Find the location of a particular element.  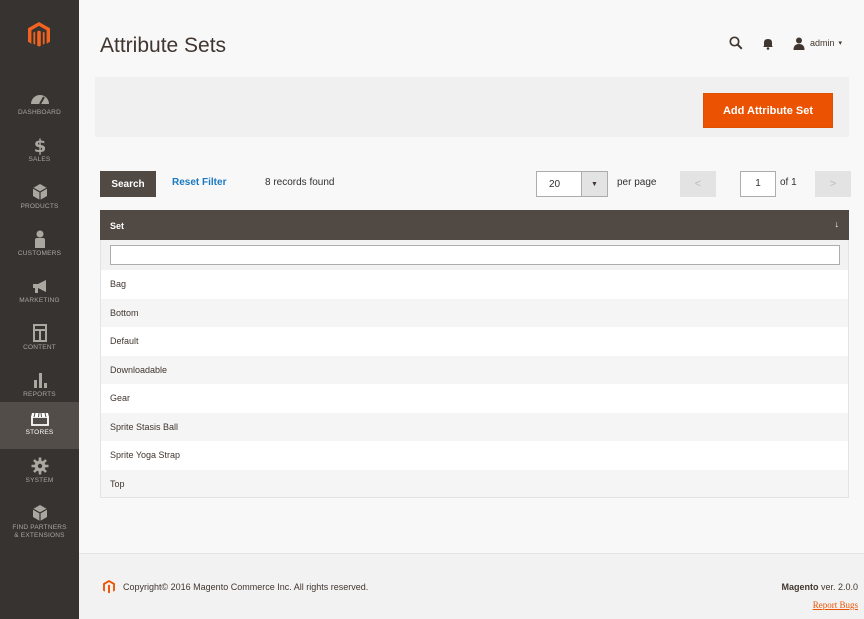

sidebar-item-label: SALES is located at coordinates (39, 159).